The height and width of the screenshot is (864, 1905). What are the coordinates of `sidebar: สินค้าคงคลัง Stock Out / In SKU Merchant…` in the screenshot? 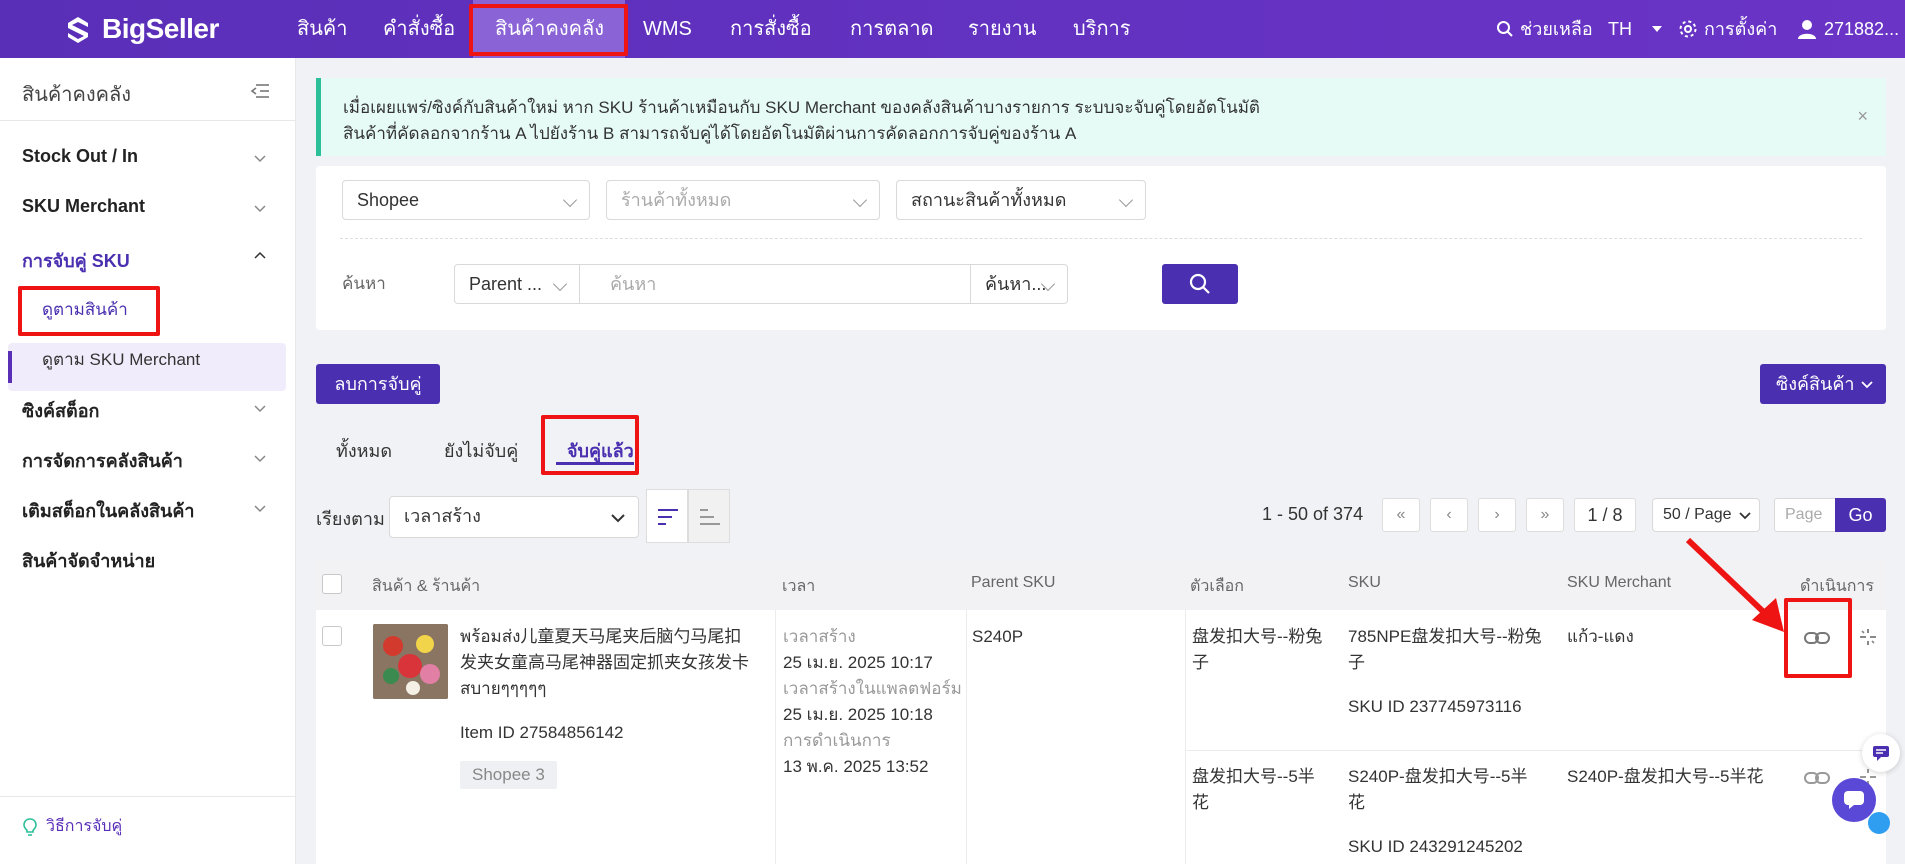 It's located at (148, 461).